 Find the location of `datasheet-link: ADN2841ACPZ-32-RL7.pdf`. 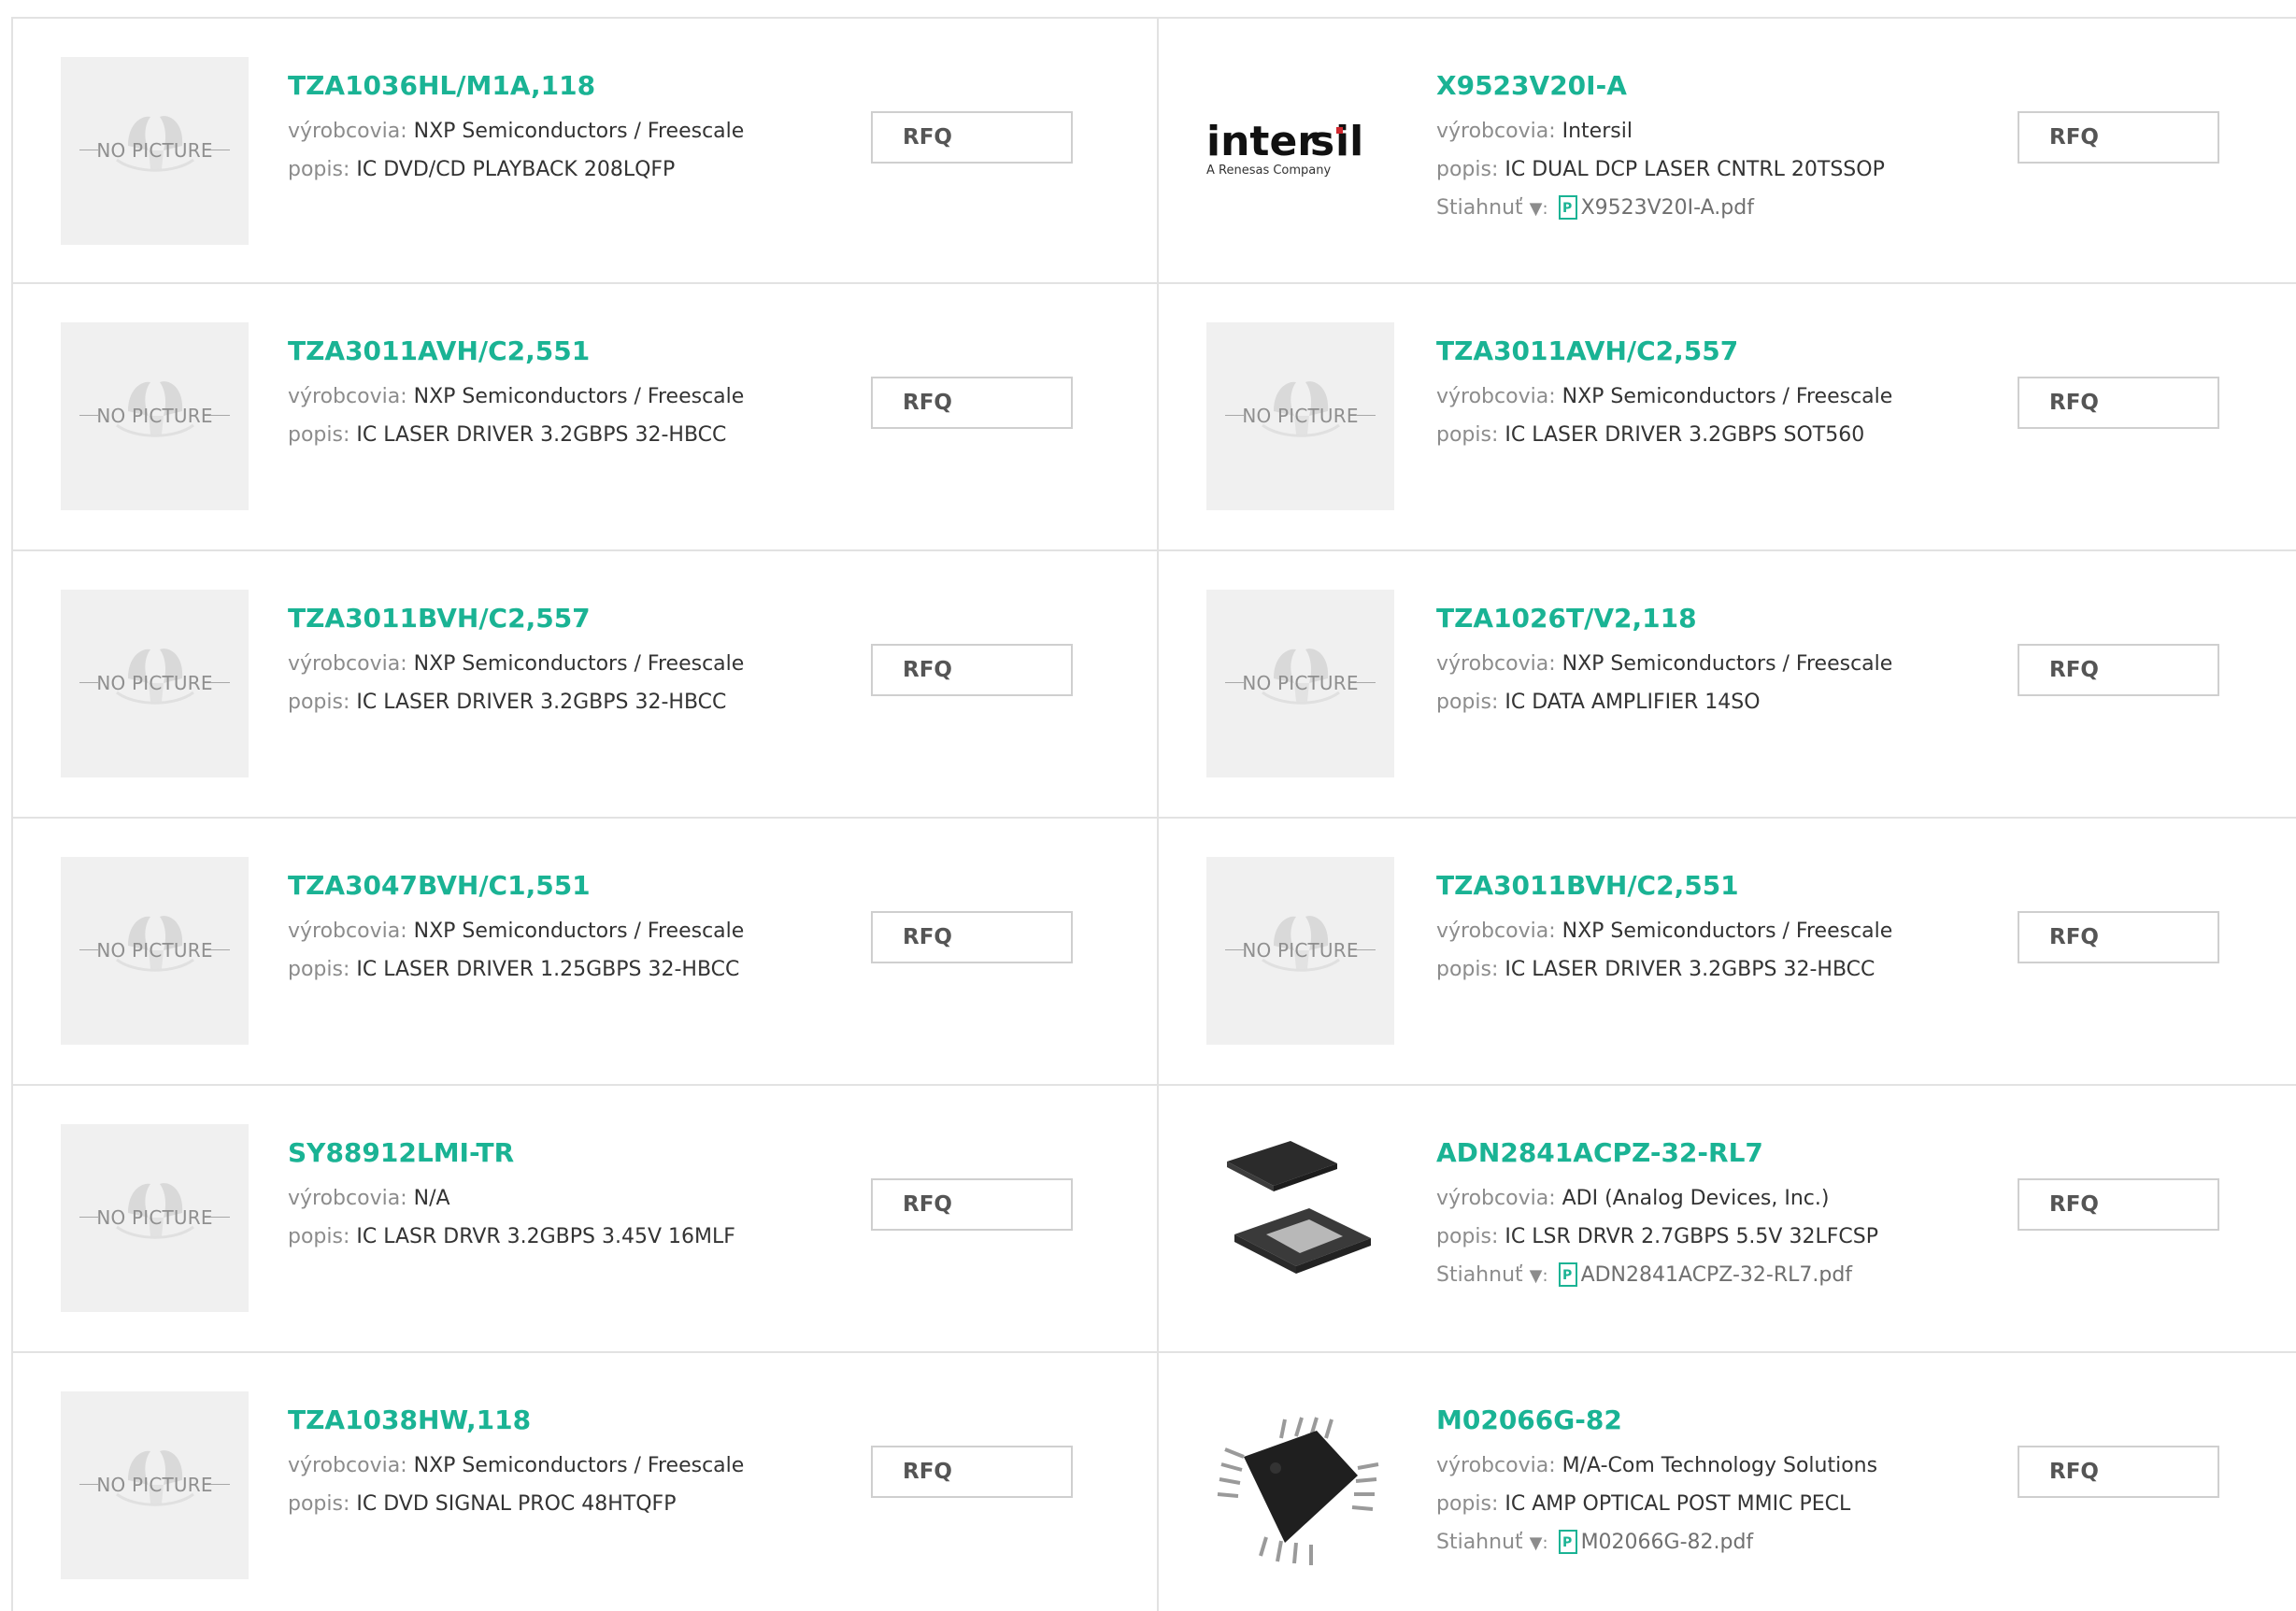

datasheet-link: ADN2841ACPZ-32-RL7.pdf is located at coordinates (1717, 1275).